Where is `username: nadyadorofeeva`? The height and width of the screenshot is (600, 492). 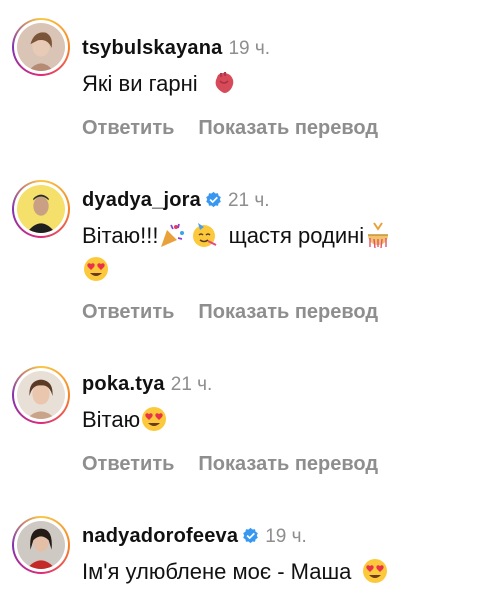 username: nadyadorofeeva is located at coordinates (160, 536).